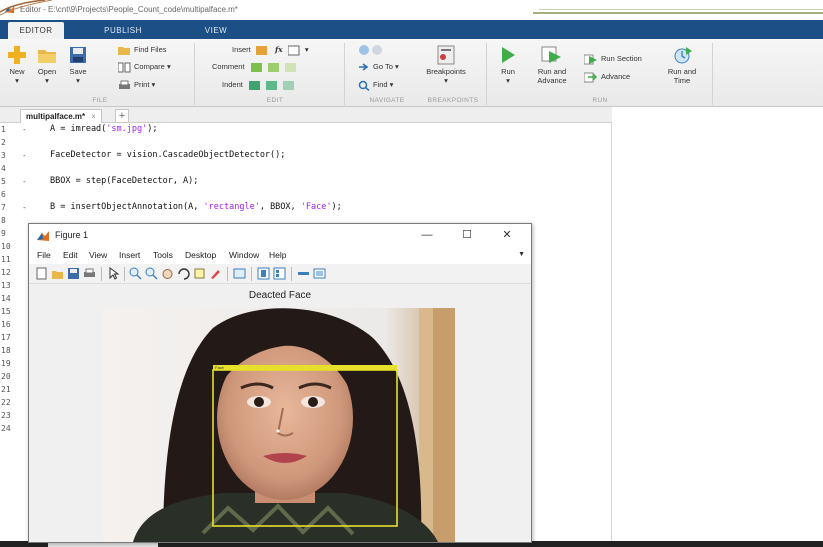 The image size is (823, 547). I want to click on section-label-file: FILE, so click(100, 100).